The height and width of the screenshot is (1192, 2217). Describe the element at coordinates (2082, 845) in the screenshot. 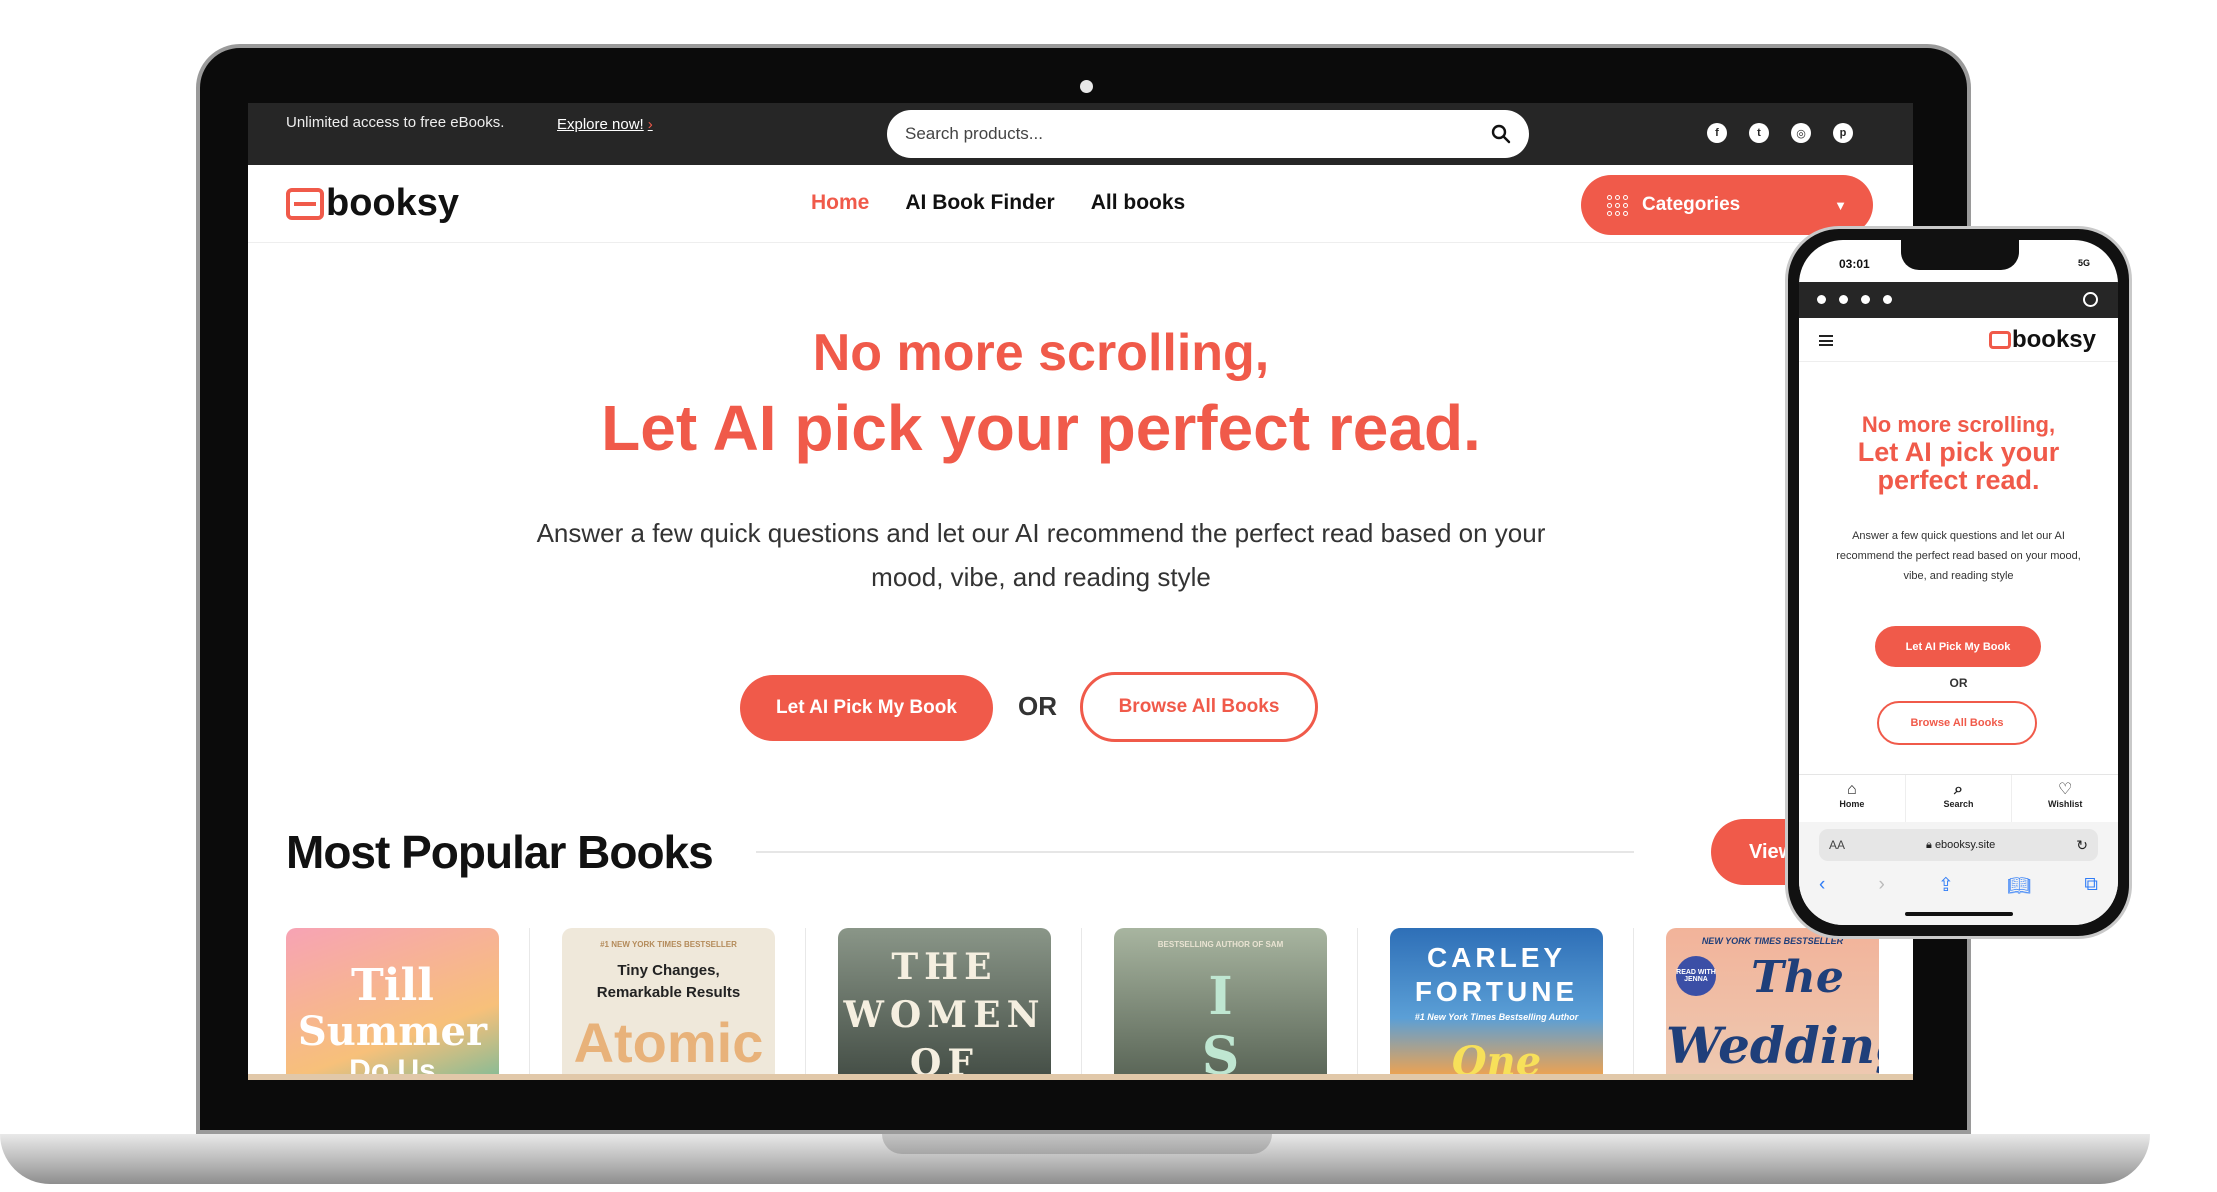

I see `reload-icon: ↻` at that location.